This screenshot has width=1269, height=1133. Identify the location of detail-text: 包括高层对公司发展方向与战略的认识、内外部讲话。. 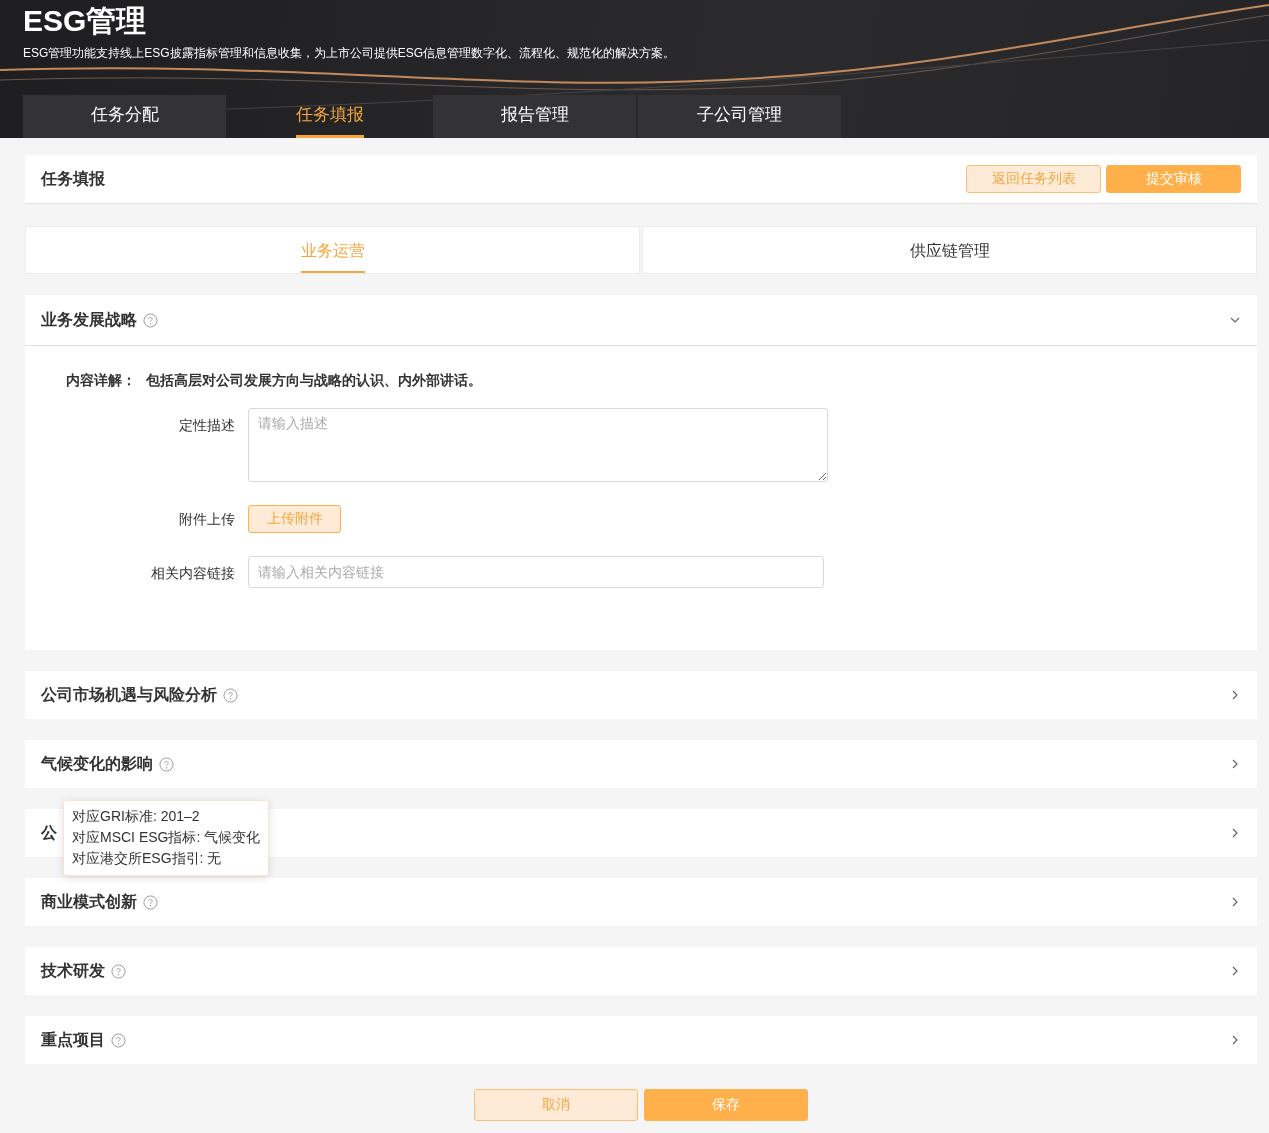
(314, 380).